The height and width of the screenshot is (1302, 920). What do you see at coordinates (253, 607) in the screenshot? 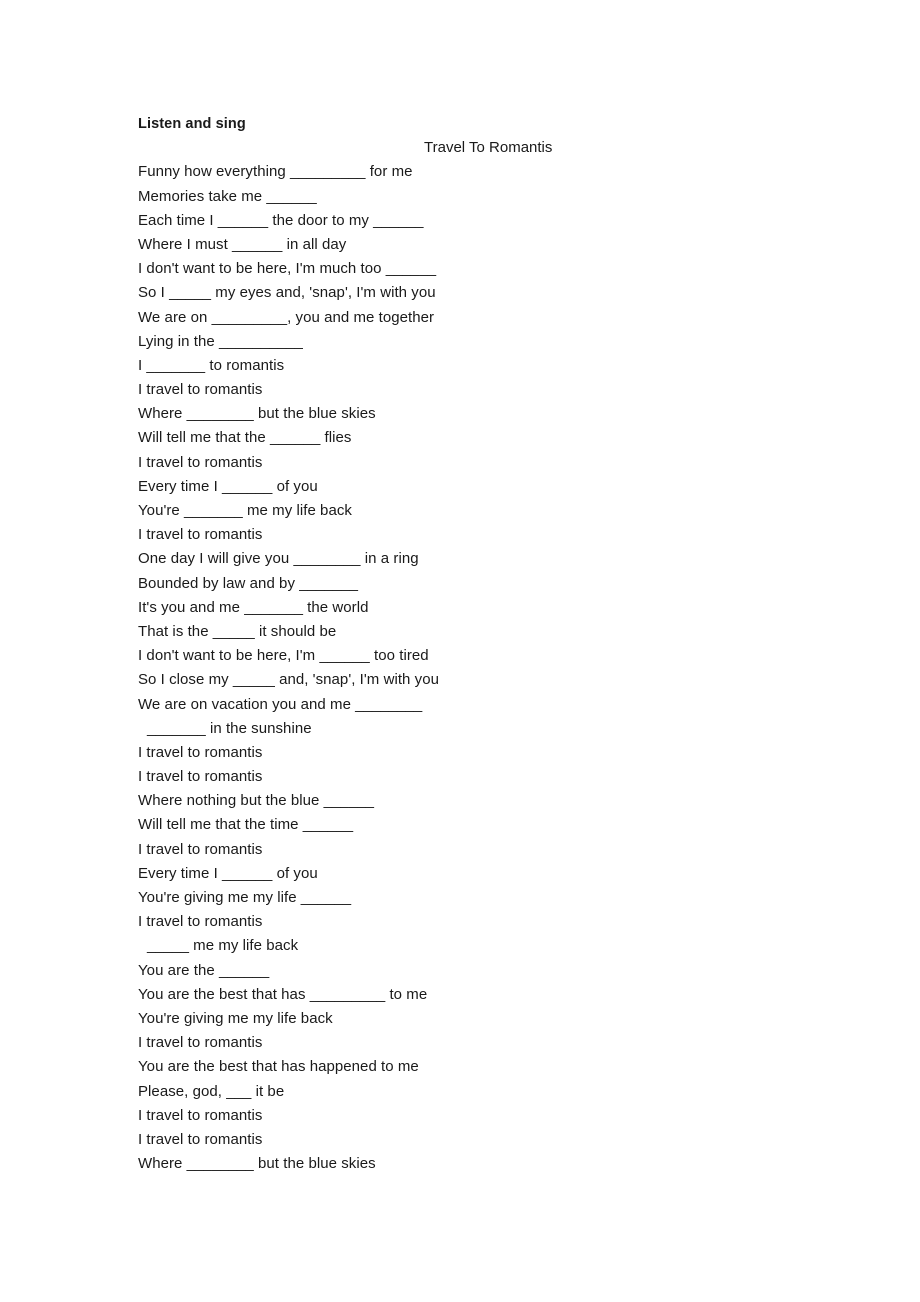
I see `lyric-line: It's you and me _______ the world` at bounding box center [253, 607].